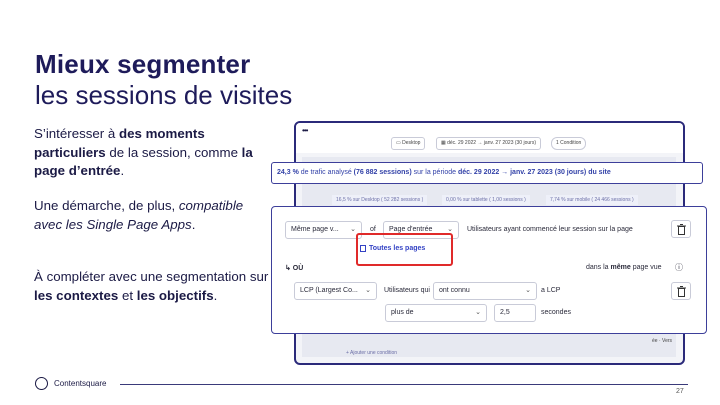  What do you see at coordinates (679, 267) in the screenshot?
I see `help-icon: ⓘ` at bounding box center [679, 267].